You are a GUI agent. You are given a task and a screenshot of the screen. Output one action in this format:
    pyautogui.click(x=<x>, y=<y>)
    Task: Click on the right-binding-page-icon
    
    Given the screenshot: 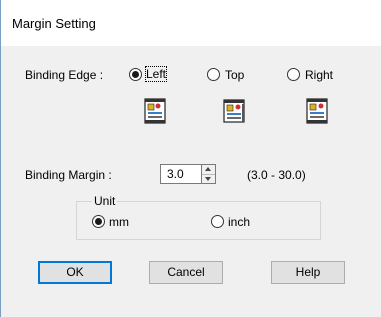 What is the action you would take?
    pyautogui.click(x=317, y=111)
    